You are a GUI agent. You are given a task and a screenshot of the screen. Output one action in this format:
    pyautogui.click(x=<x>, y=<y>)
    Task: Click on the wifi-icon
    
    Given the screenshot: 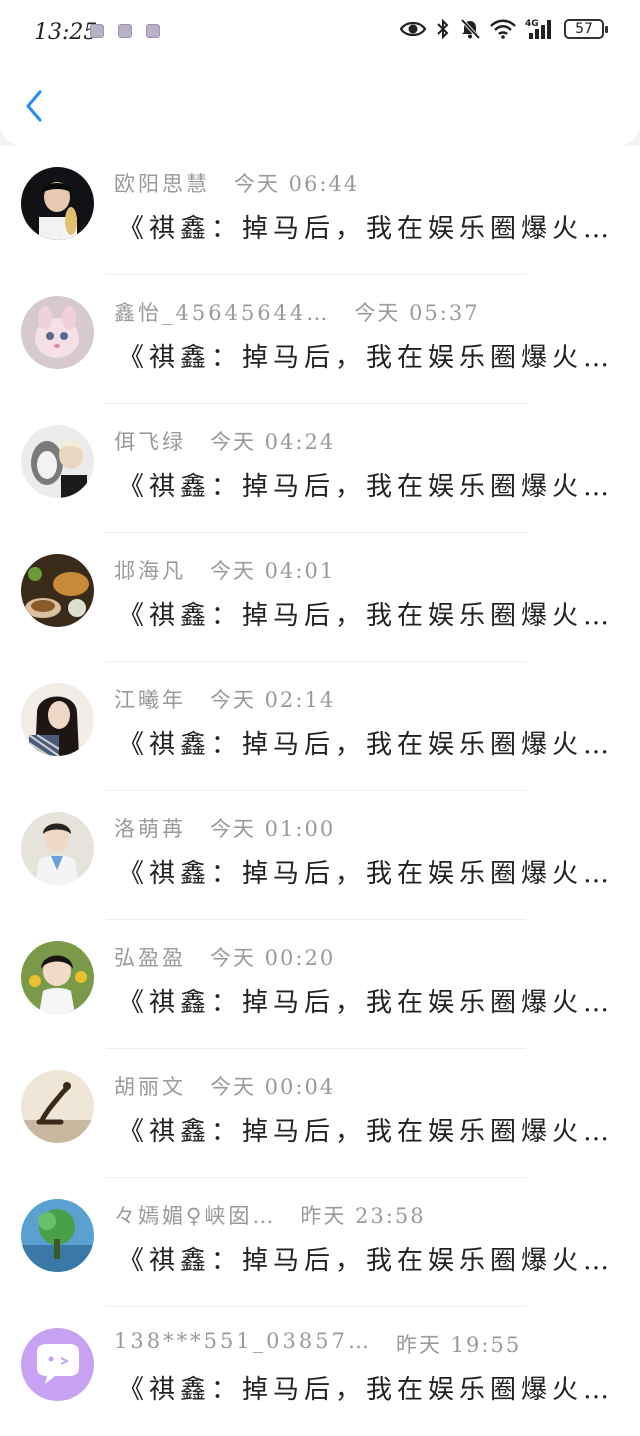 What is the action you would take?
    pyautogui.click(x=503, y=29)
    